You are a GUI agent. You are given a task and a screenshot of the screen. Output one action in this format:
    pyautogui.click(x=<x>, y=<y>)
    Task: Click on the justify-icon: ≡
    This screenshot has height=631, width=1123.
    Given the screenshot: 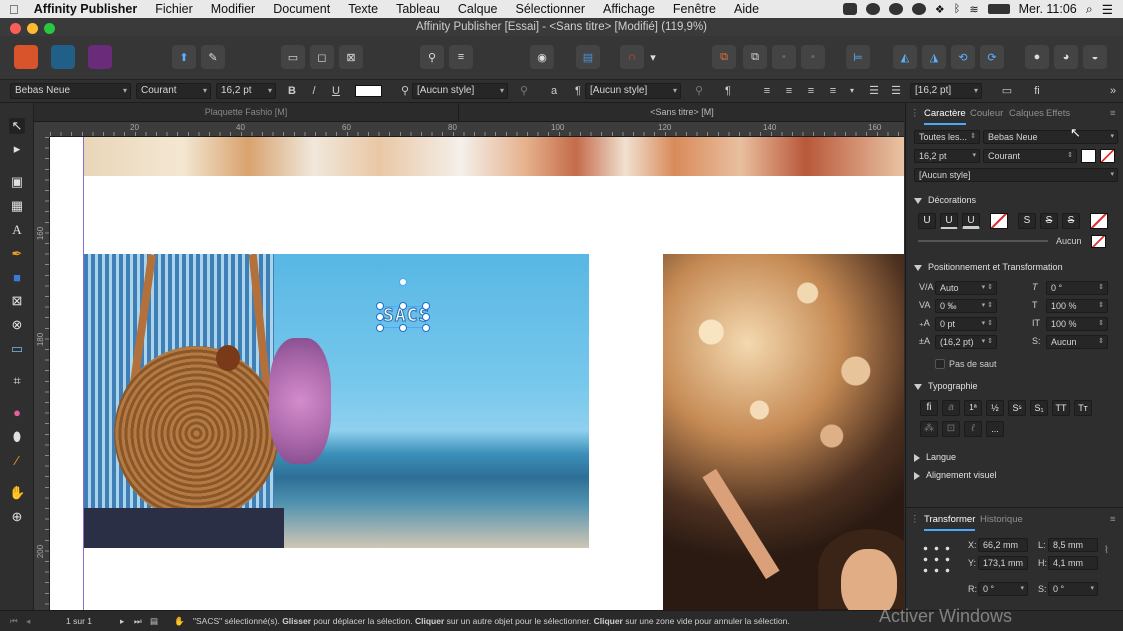 What is the action you would take?
    pyautogui.click(x=833, y=91)
    